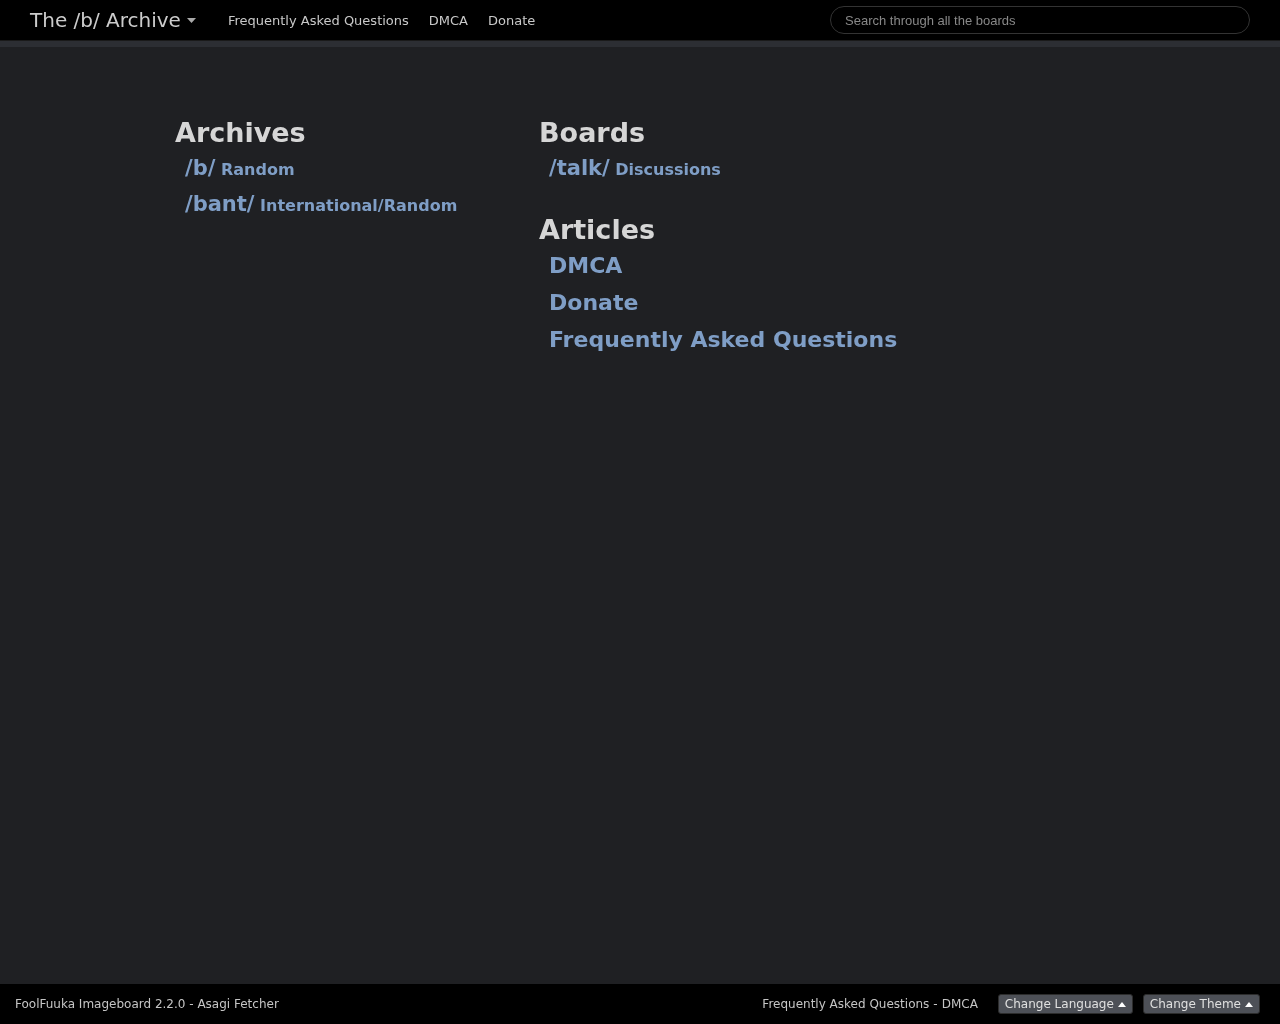  I want to click on board-link: /bant/ International/Random, so click(362, 204).